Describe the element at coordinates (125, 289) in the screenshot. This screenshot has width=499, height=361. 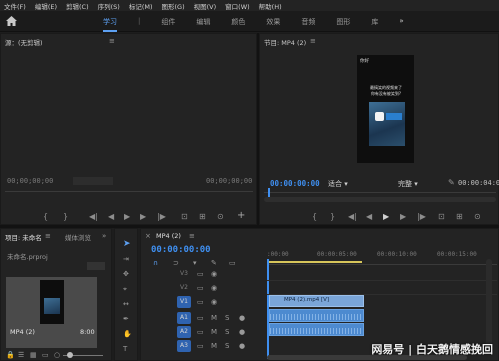
I see `razor-tool-icon: ⌖` at that location.